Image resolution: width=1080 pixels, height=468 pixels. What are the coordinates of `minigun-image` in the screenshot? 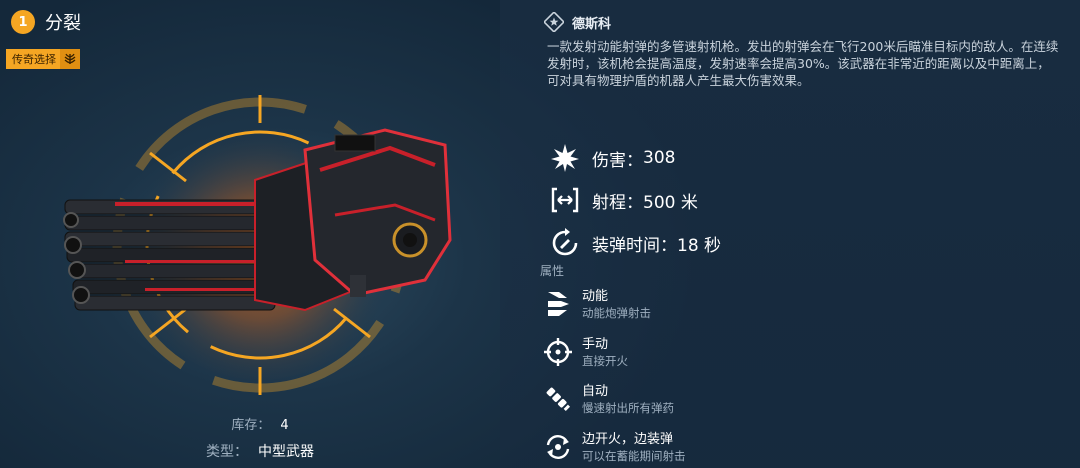 It's located at (257, 220).